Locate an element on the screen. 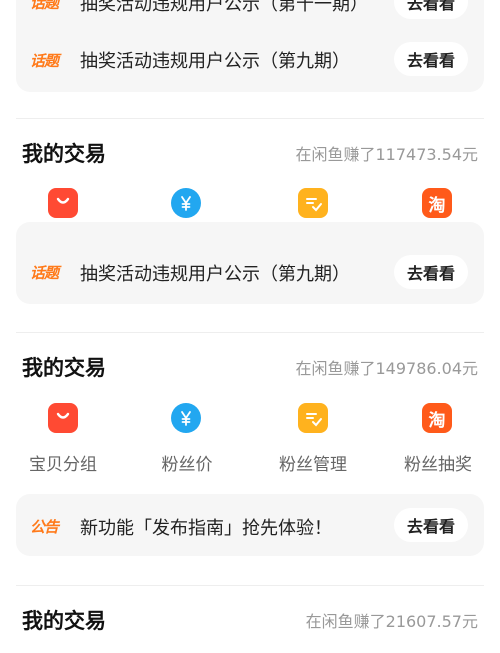 Image resolution: width=500 pixels, height=653 pixels. notice-card: 话题 抽奖活动违规用户公示（第九期） 去看看 is located at coordinates (250, 263).